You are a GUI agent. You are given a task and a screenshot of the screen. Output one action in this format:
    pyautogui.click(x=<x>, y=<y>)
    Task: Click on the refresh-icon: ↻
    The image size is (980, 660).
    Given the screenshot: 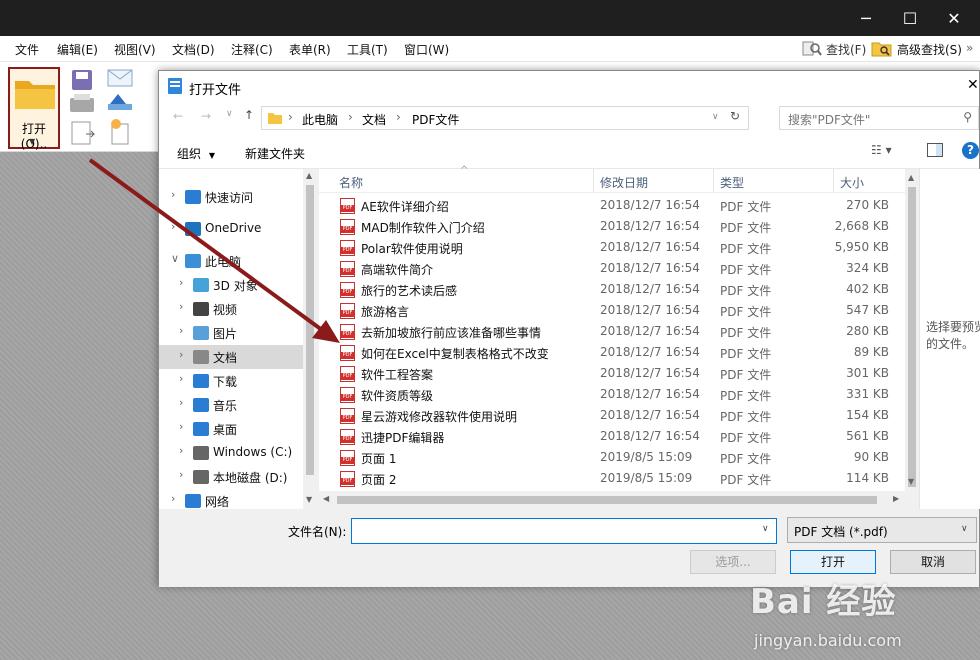 What is the action you would take?
    pyautogui.click(x=735, y=116)
    